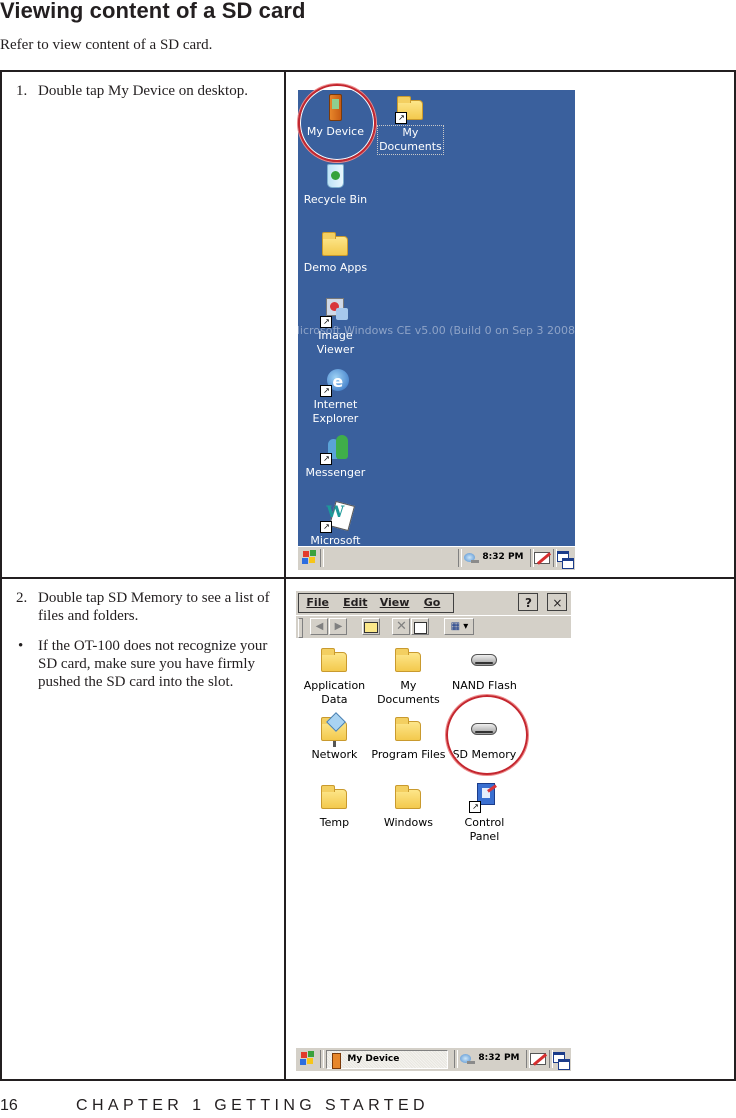 This screenshot has width=736, height=1118. I want to click on folder-temp: Temp, so click(334, 806).